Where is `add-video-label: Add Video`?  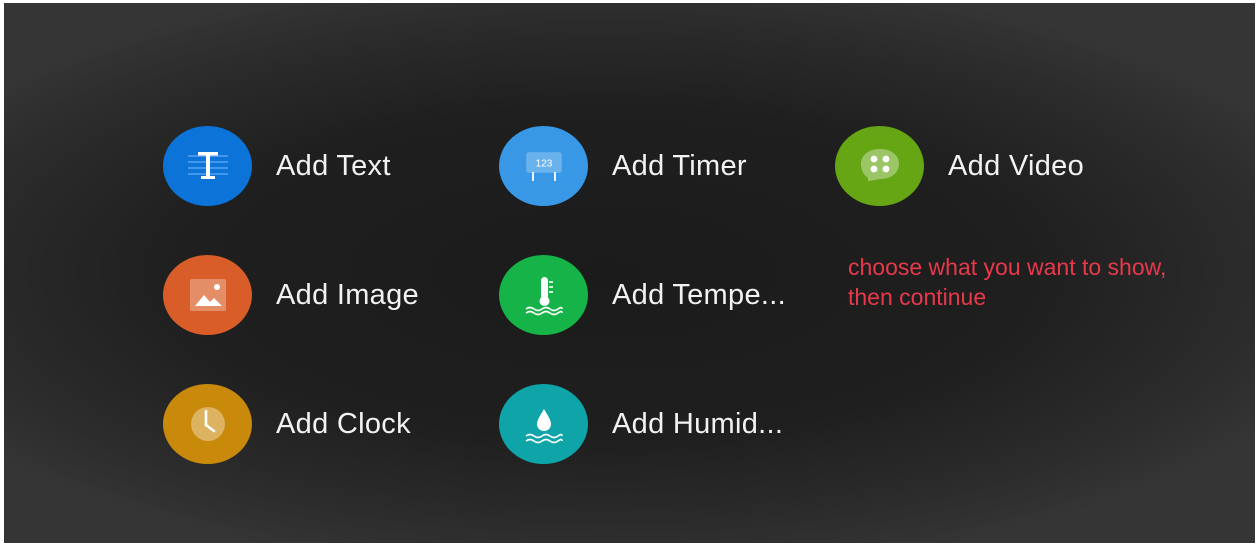
add-video-label: Add Video is located at coordinates (1016, 165).